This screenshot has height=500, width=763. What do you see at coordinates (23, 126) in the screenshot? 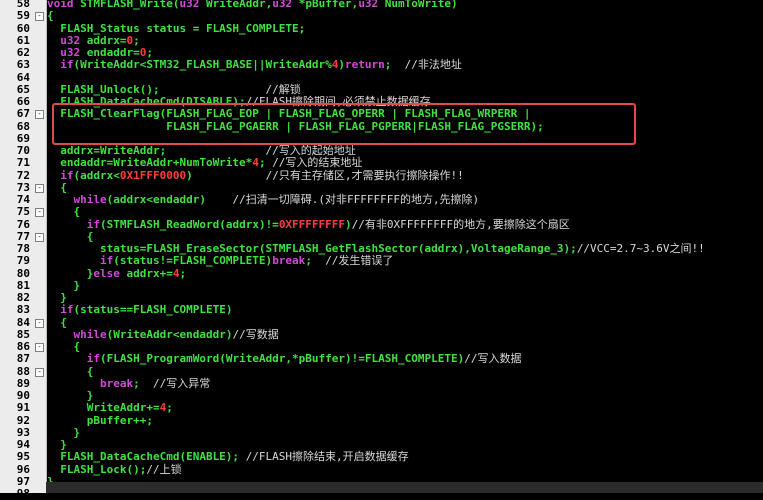
I see `line-number: 68` at bounding box center [23, 126].